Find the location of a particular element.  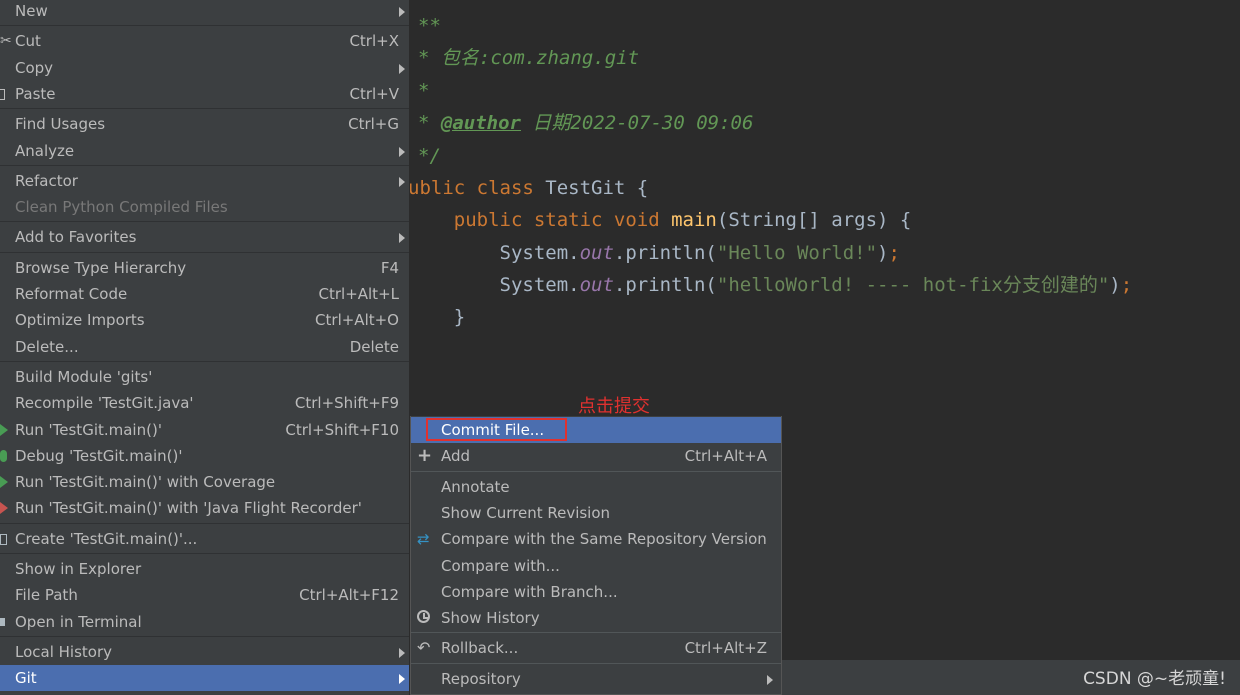

code-token: ublic class is located at coordinates (477, 188).